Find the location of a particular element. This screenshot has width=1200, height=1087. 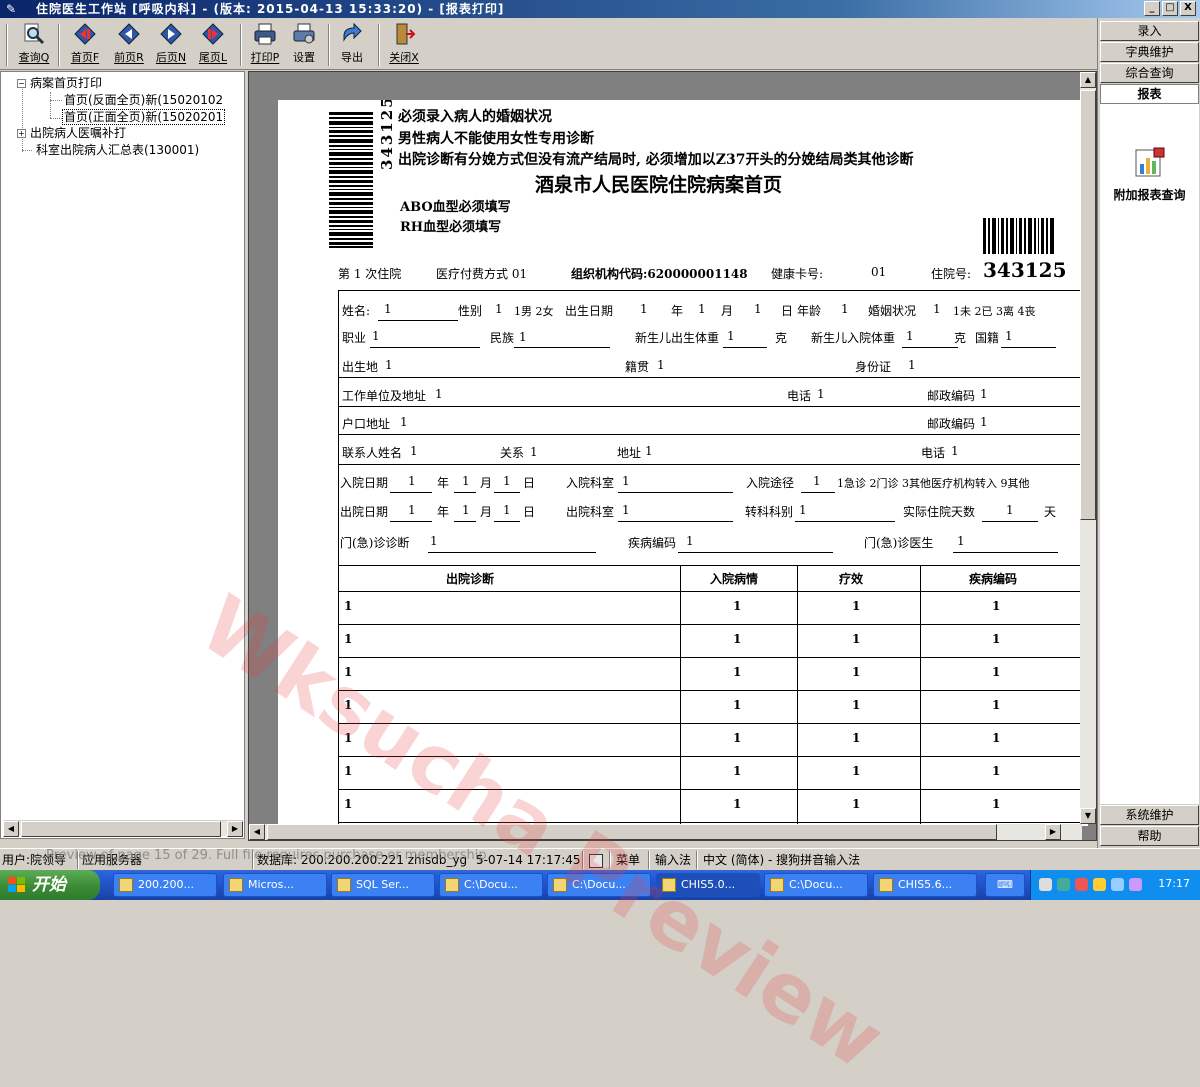

work-zip-label: 邮政编码 is located at coordinates (951, 396).